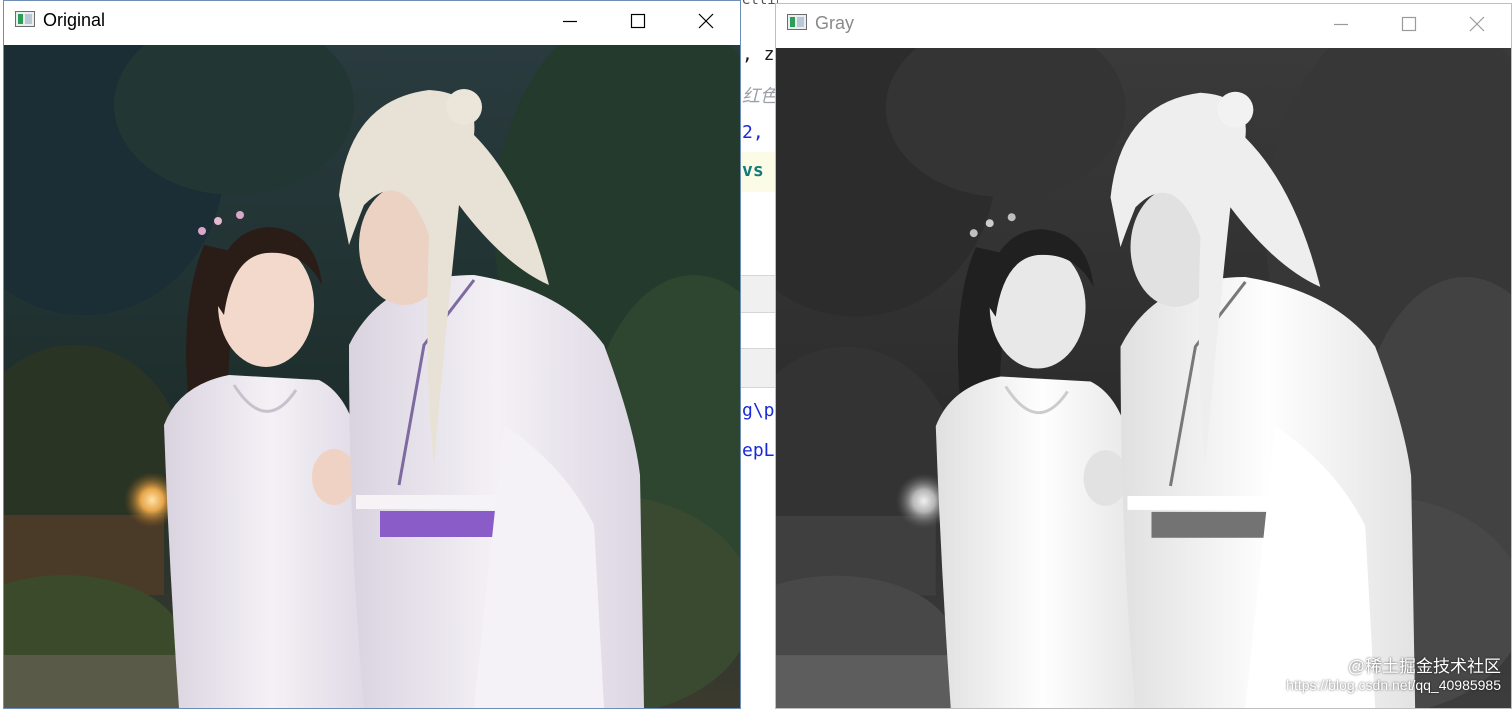 The height and width of the screenshot is (709, 1512). What do you see at coordinates (1393, 685) in the screenshot?
I see `watermark-url: https://blog.csdn.net/qq_40985985` at bounding box center [1393, 685].